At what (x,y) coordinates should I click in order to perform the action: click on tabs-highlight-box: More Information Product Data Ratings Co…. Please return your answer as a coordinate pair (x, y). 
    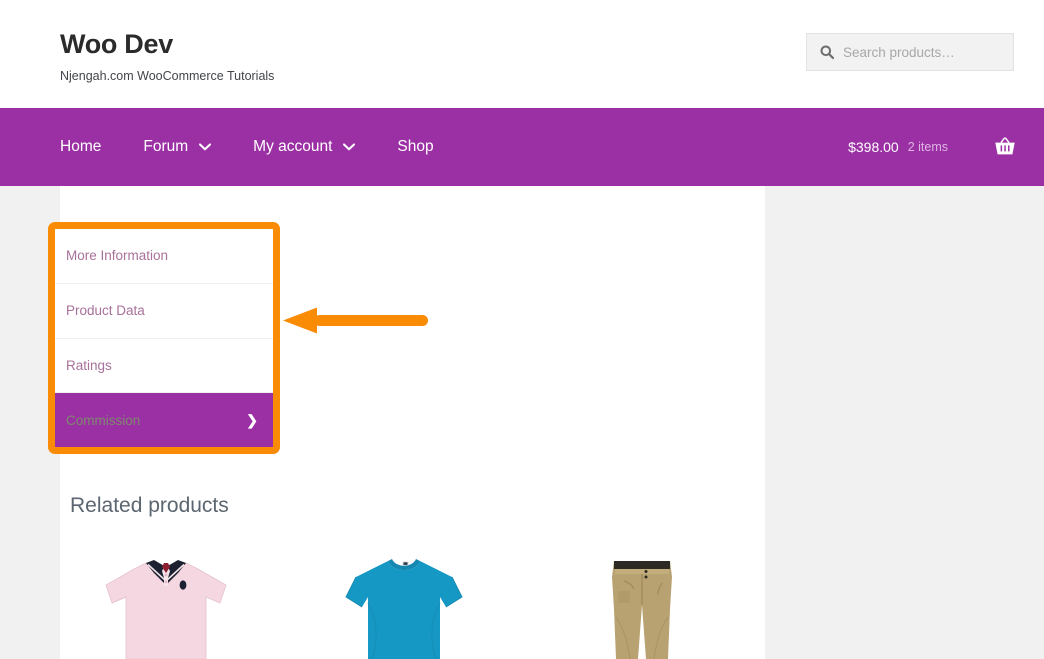
    Looking at the image, I should click on (164, 338).